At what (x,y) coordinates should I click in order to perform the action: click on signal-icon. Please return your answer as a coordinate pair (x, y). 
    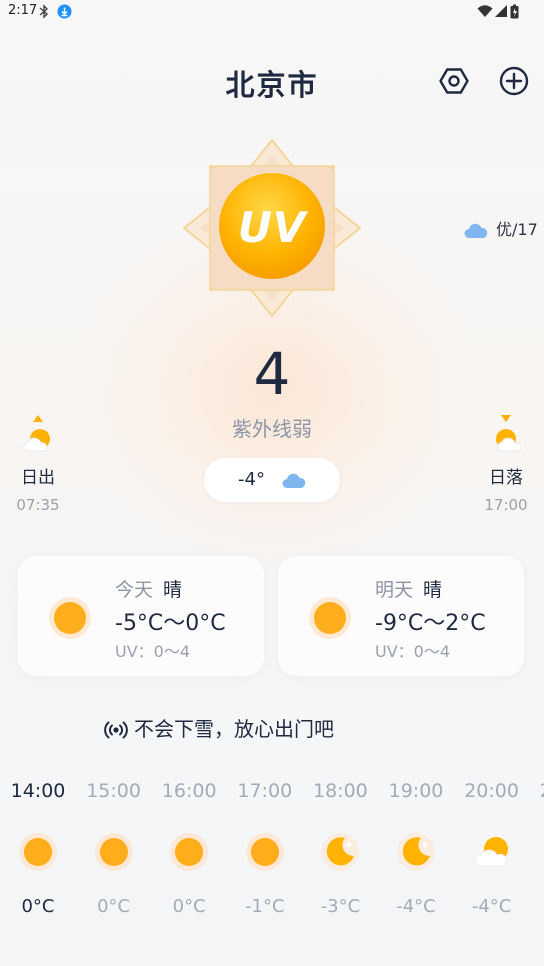
    Looking at the image, I should click on (501, 11).